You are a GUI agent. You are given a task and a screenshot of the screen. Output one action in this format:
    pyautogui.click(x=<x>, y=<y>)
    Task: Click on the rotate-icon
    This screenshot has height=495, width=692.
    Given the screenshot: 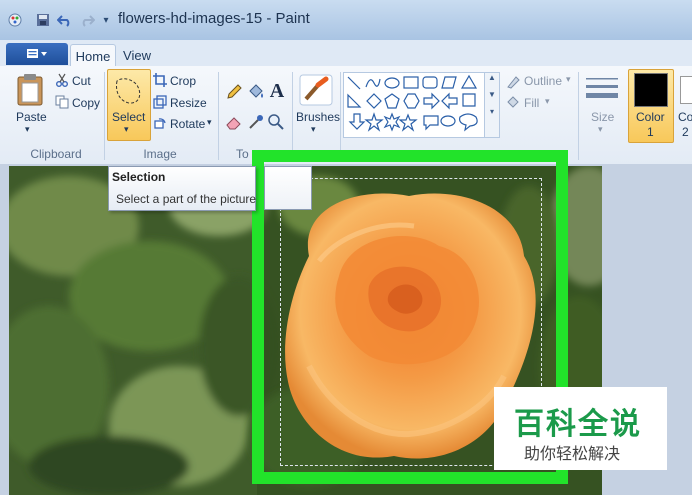 What is the action you would take?
    pyautogui.click(x=160, y=123)
    